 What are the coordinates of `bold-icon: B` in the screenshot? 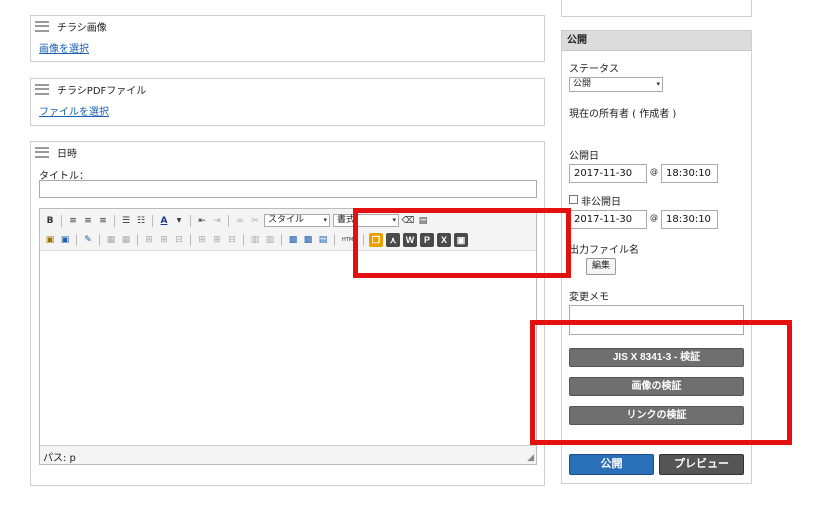 It's located at (50, 221).